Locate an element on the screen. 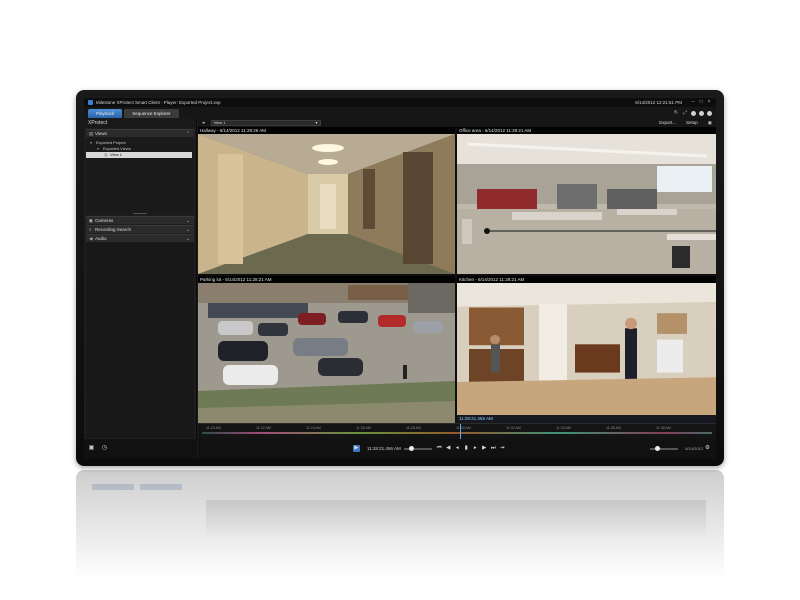  playback-timestamp-strip: 11:28:21.456 AM is located at coordinates (586, 419).